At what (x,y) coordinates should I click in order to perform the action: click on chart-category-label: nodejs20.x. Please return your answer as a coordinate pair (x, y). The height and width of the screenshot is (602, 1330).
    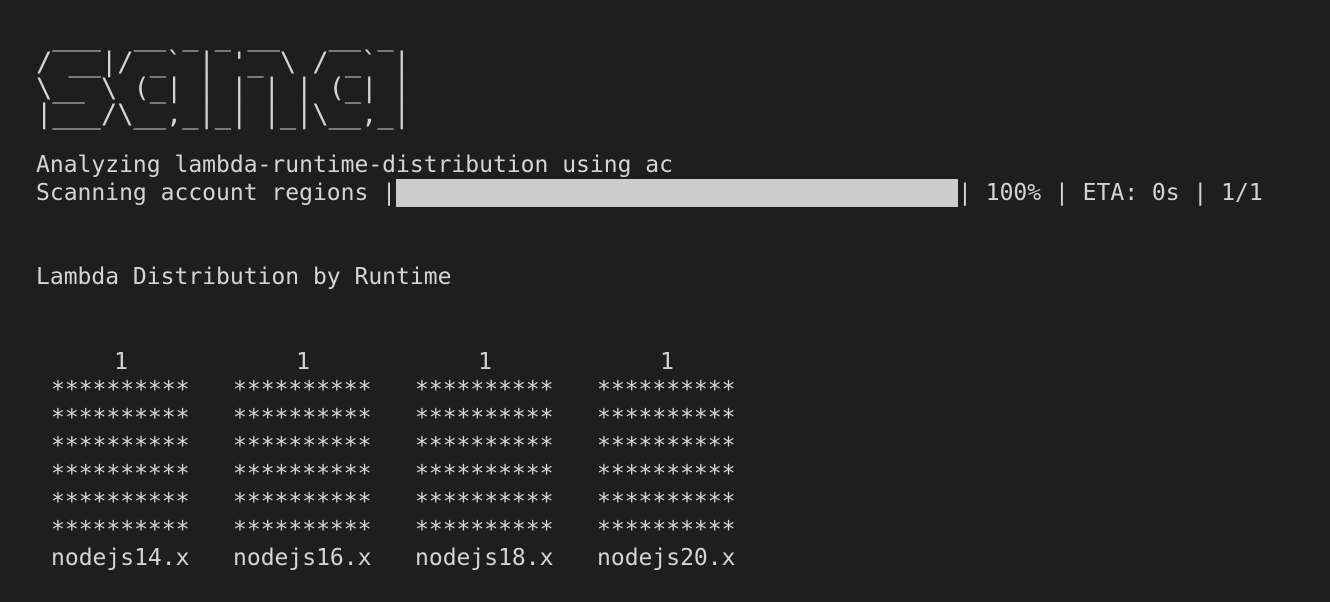
    Looking at the image, I should click on (666, 558).